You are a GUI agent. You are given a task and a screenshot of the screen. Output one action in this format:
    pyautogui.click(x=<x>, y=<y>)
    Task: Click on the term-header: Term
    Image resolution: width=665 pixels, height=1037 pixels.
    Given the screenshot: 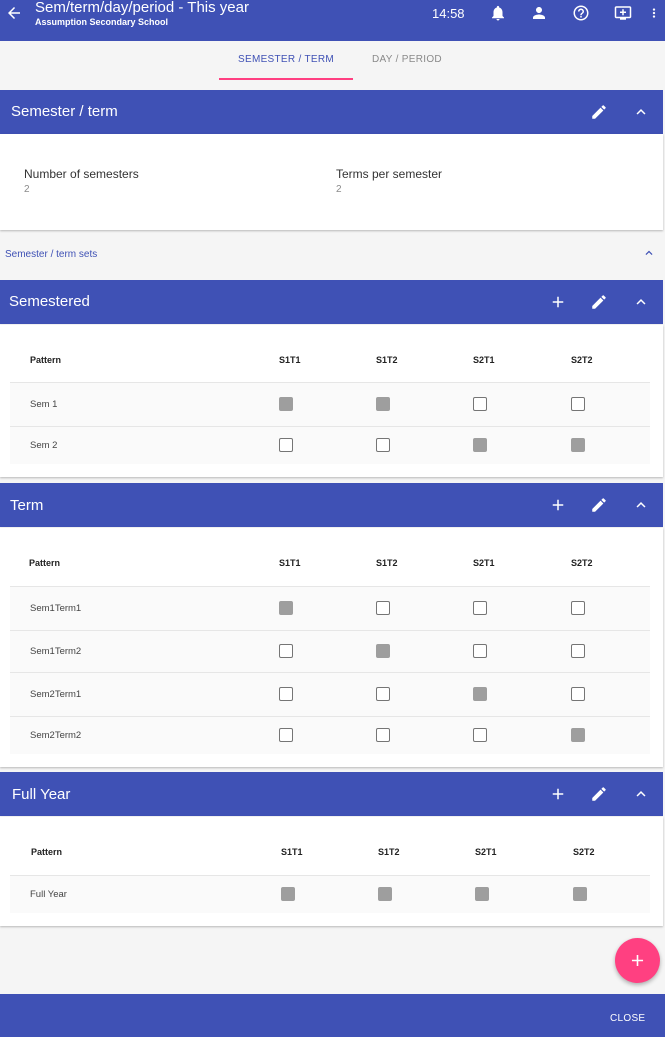 What is the action you would take?
    pyautogui.click(x=331, y=505)
    